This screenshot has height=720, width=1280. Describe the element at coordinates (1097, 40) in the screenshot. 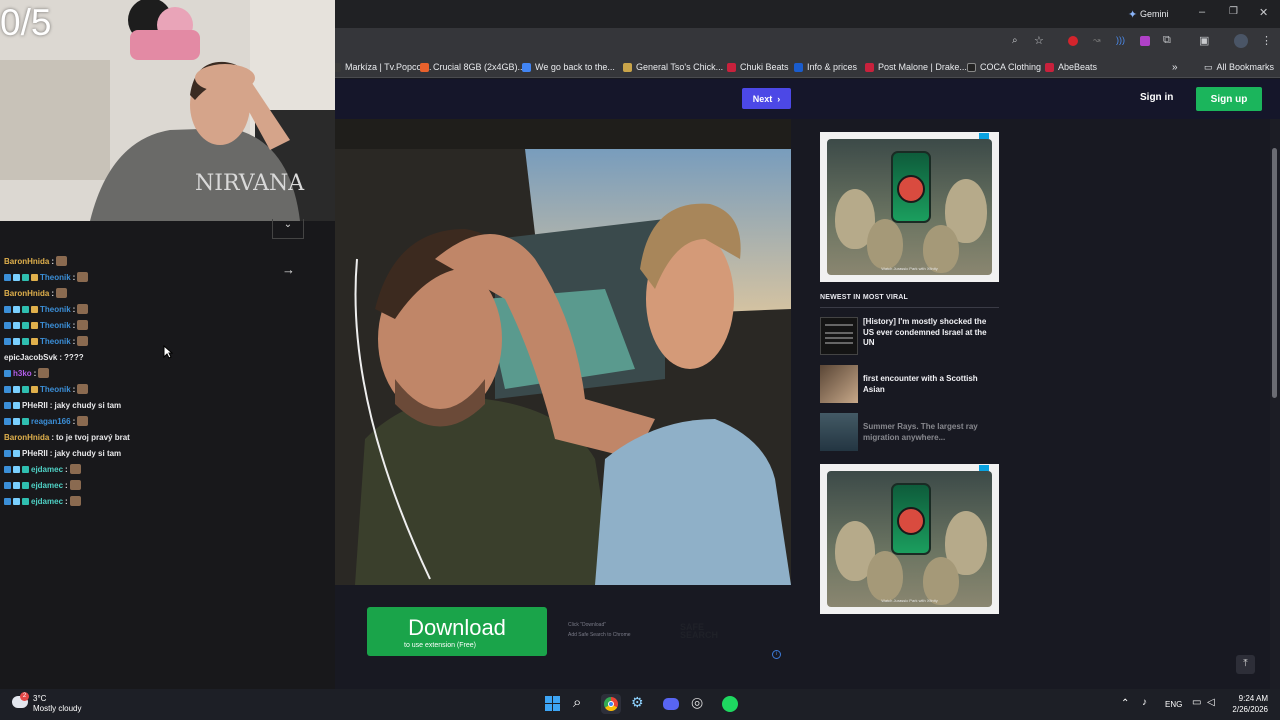

I see `extension-icon: ↝` at that location.